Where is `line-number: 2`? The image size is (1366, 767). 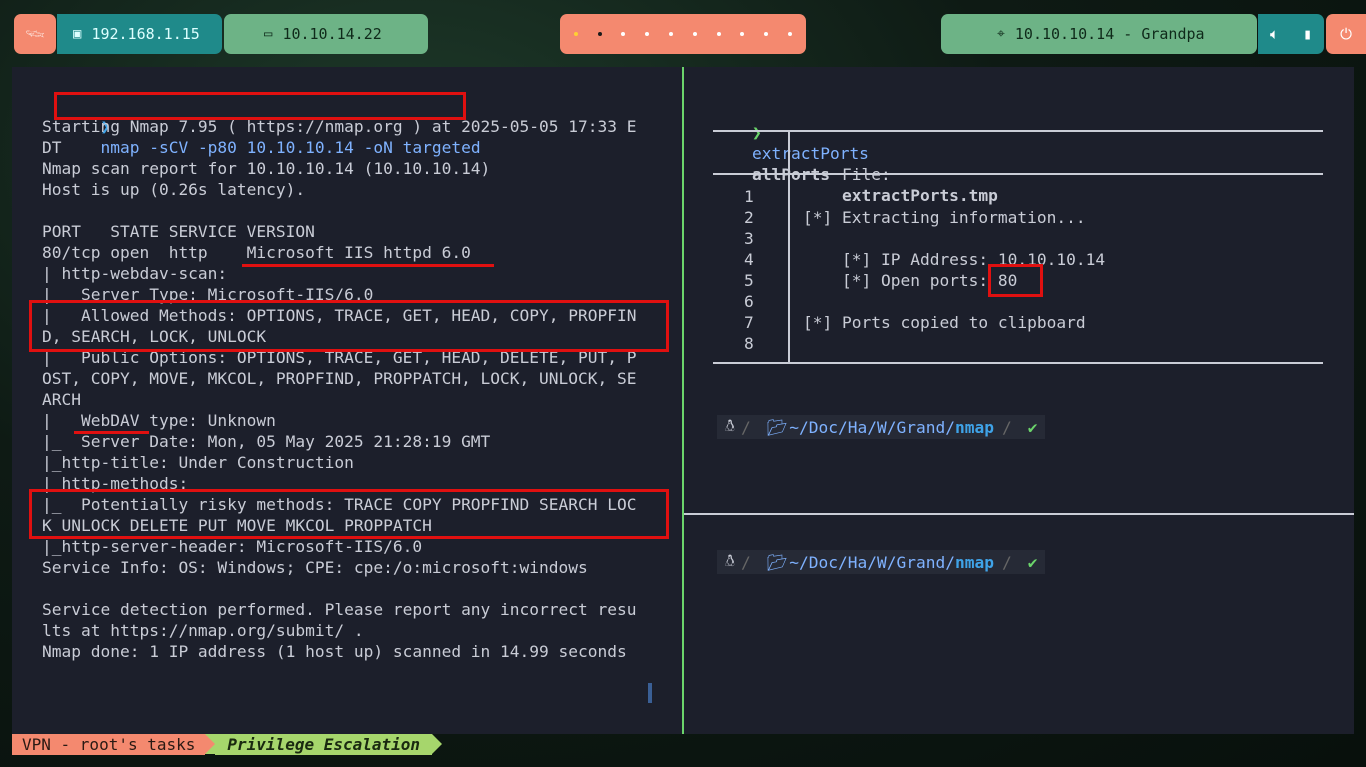
line-number: 2 is located at coordinates (749, 217).